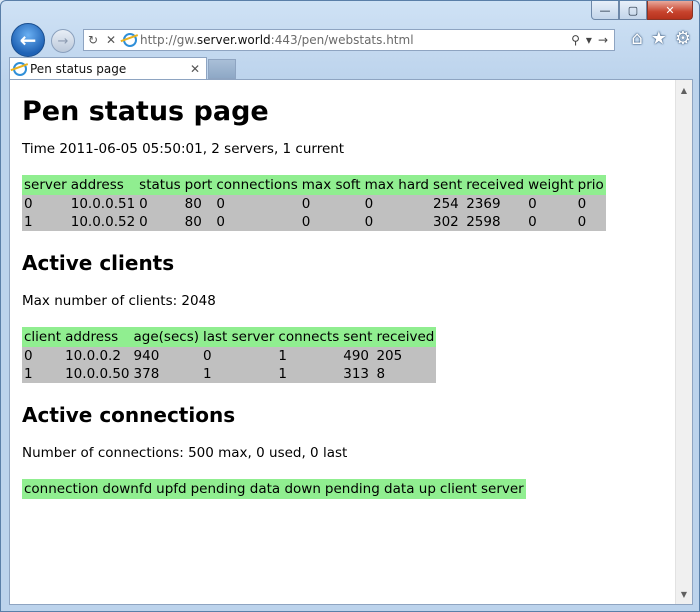 This screenshot has height=612, width=700. What do you see at coordinates (605, 10) in the screenshot?
I see `minimize-button: —` at bounding box center [605, 10].